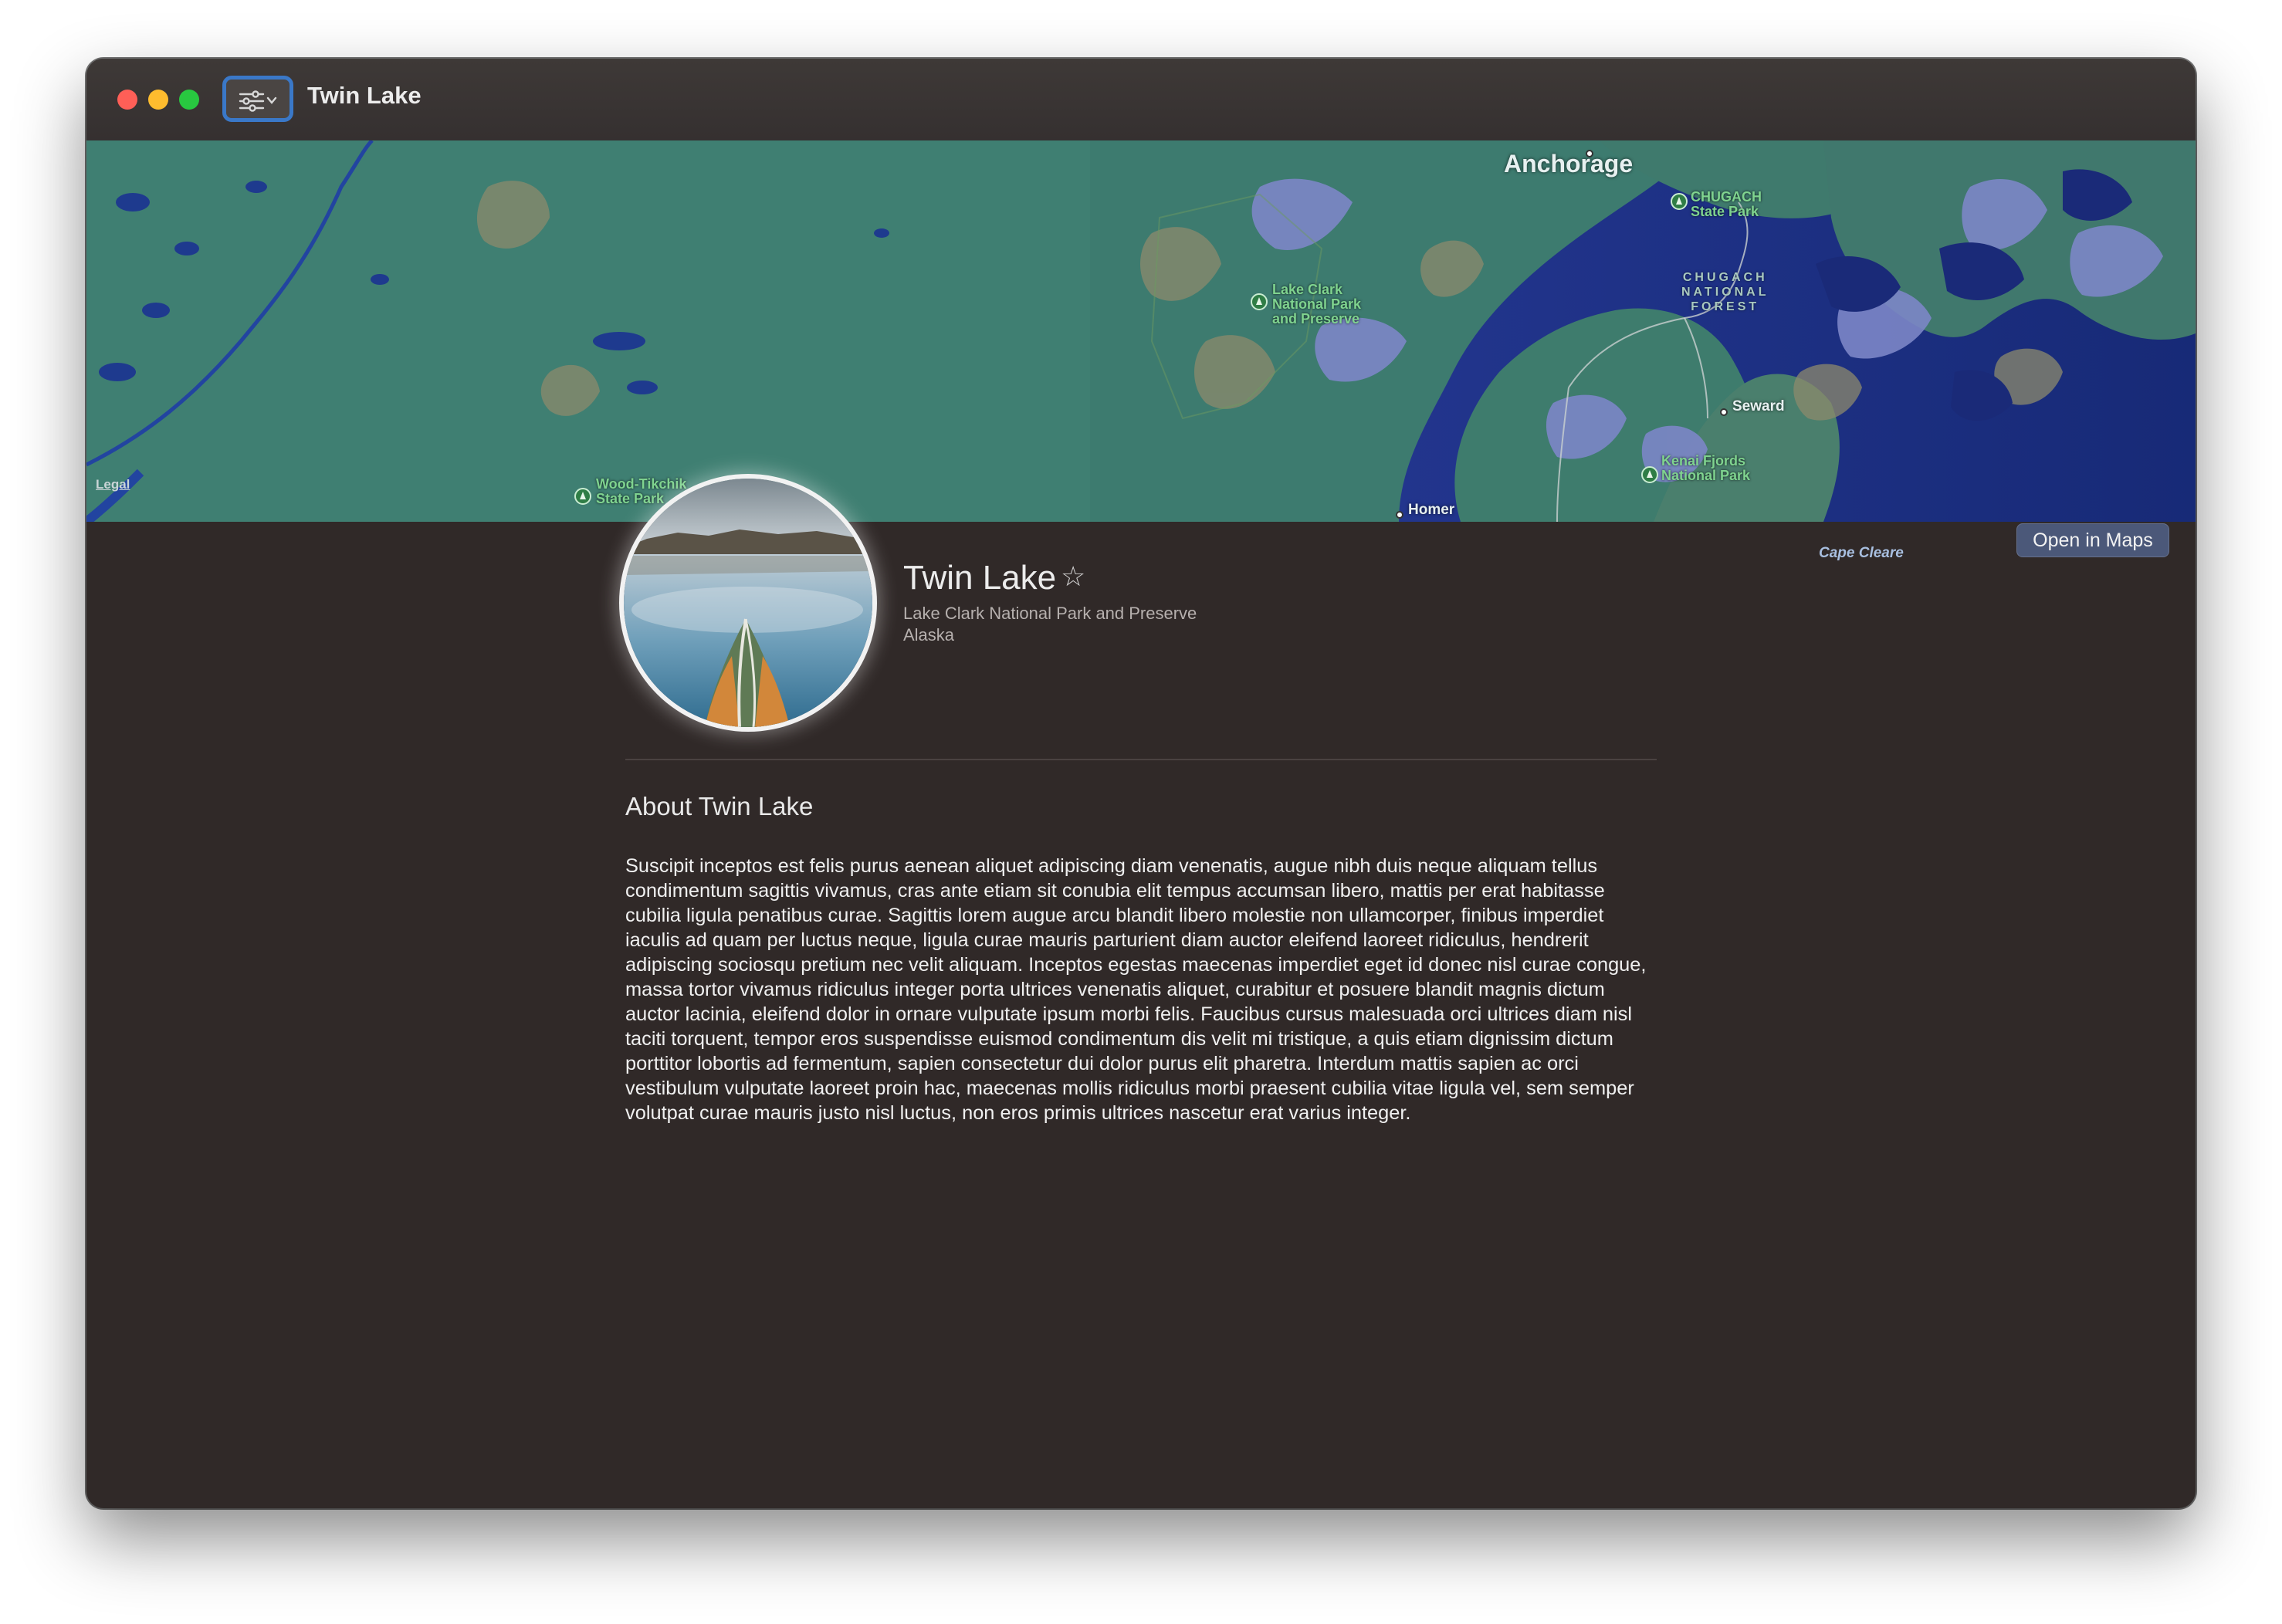 The height and width of the screenshot is (1624, 2282). Describe the element at coordinates (113, 484) in the screenshot. I see `map-legal-link: Legal` at that location.